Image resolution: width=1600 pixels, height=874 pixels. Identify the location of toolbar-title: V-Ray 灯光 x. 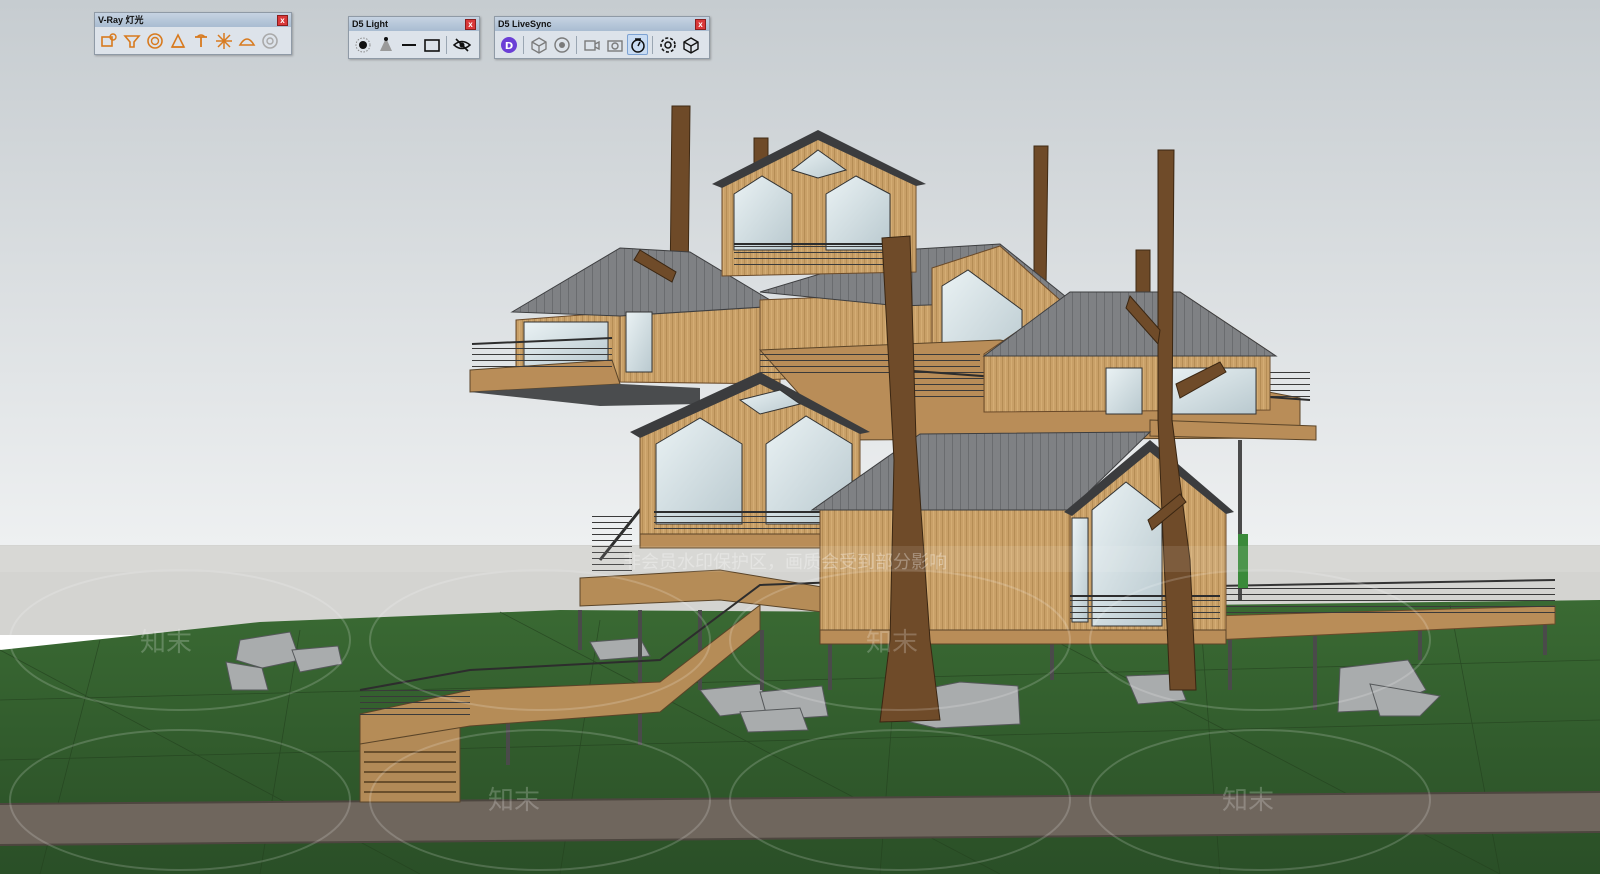
(193, 20).